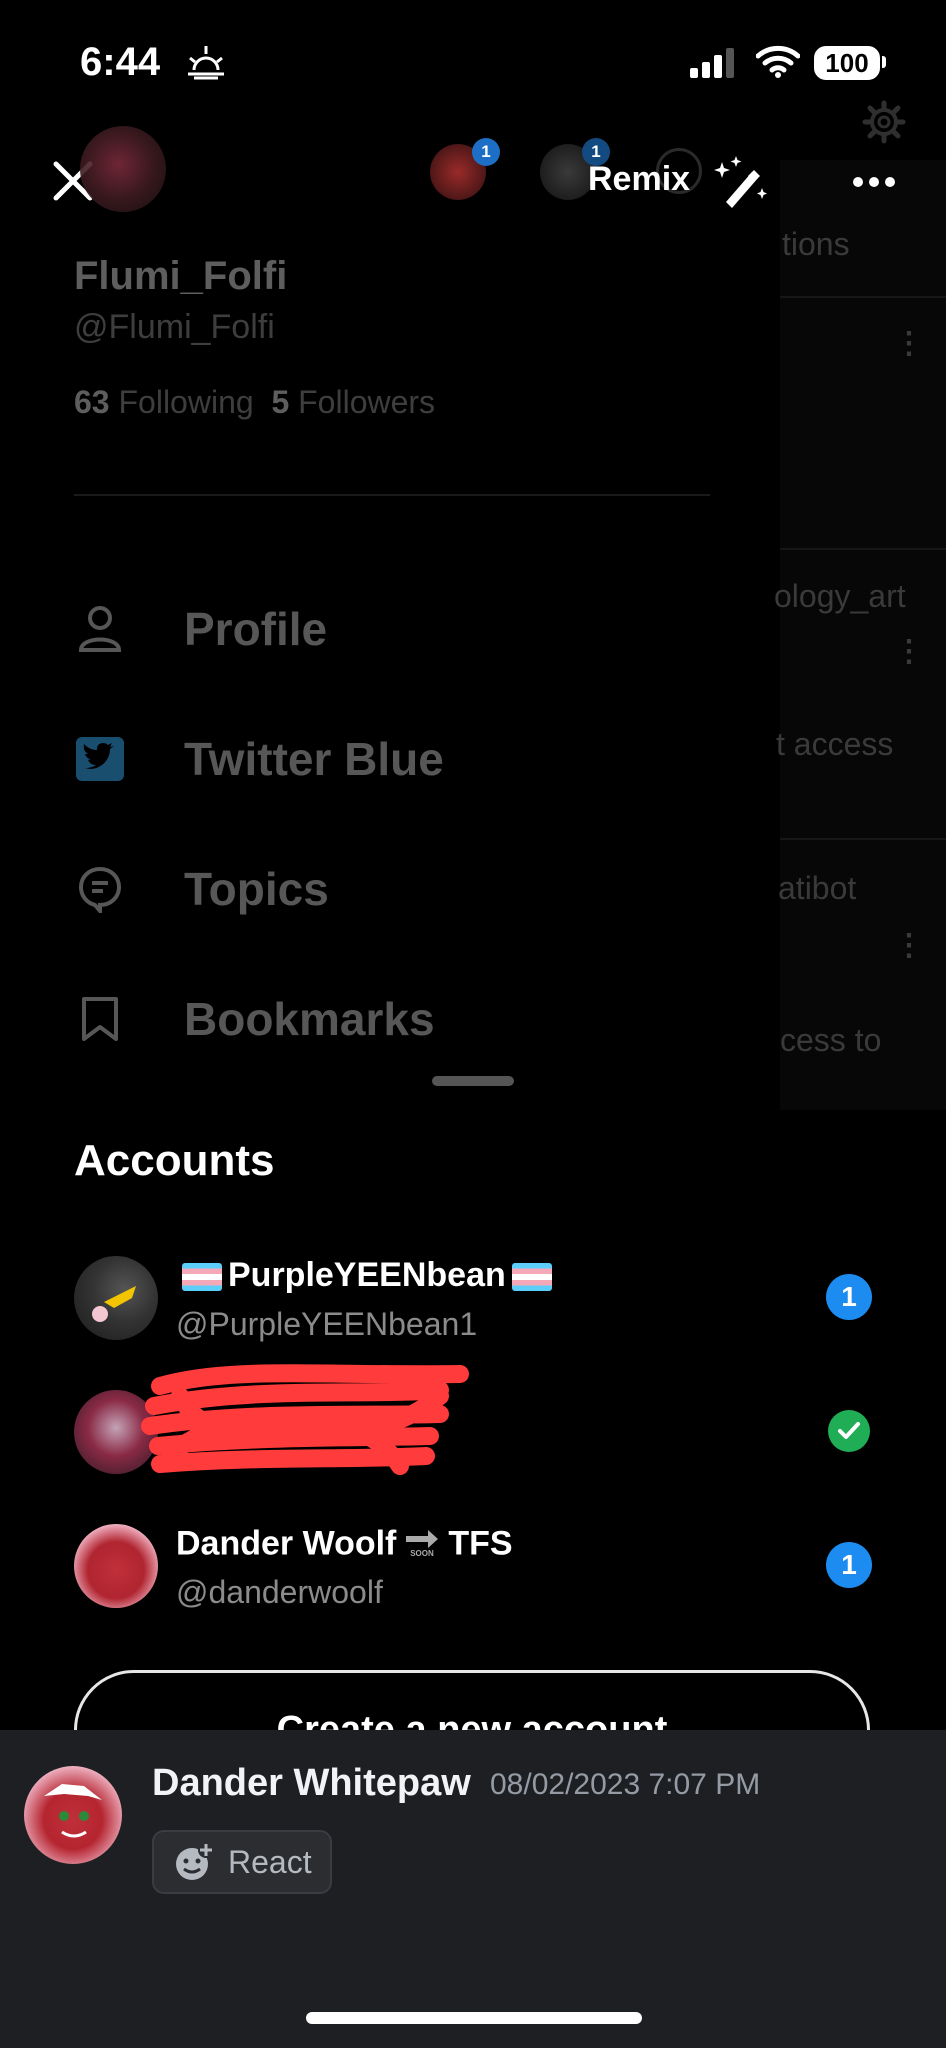 The height and width of the screenshot is (2048, 946). What do you see at coordinates (639, 179) in the screenshot?
I see `remix-label: Remix` at bounding box center [639, 179].